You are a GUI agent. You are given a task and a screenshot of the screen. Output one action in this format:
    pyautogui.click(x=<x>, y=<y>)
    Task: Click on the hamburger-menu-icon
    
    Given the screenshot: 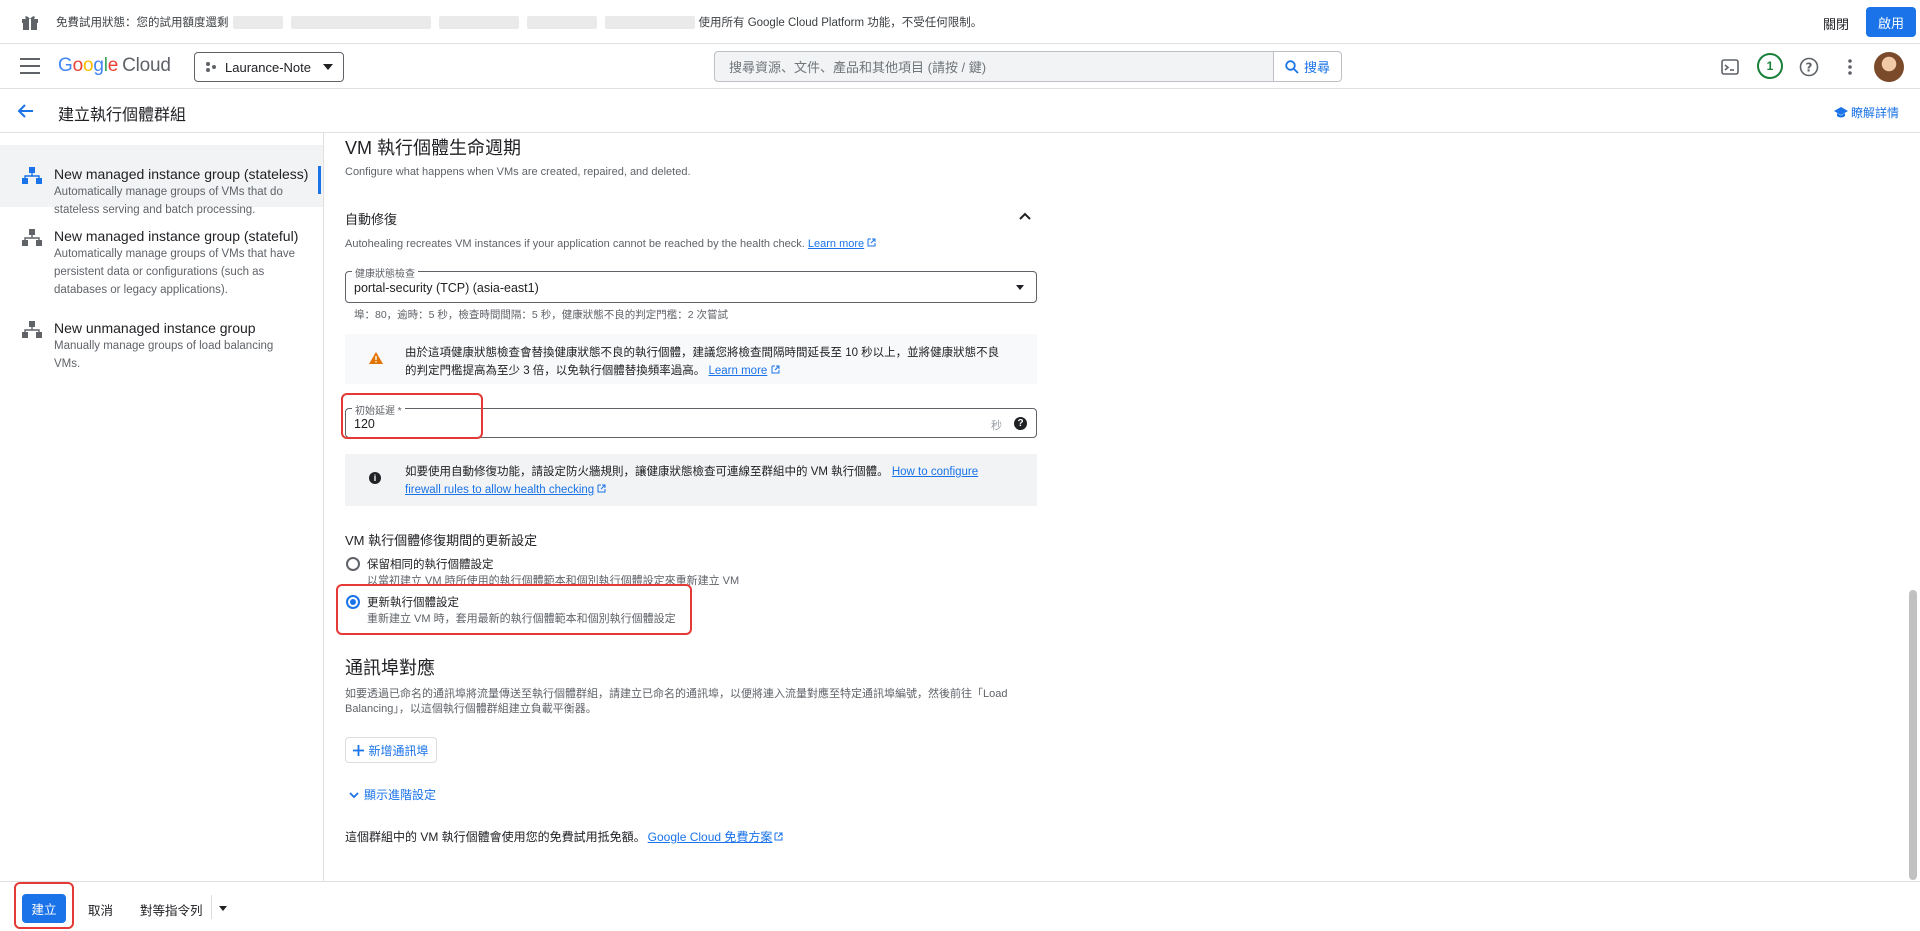 What is the action you would take?
    pyautogui.click(x=30, y=66)
    